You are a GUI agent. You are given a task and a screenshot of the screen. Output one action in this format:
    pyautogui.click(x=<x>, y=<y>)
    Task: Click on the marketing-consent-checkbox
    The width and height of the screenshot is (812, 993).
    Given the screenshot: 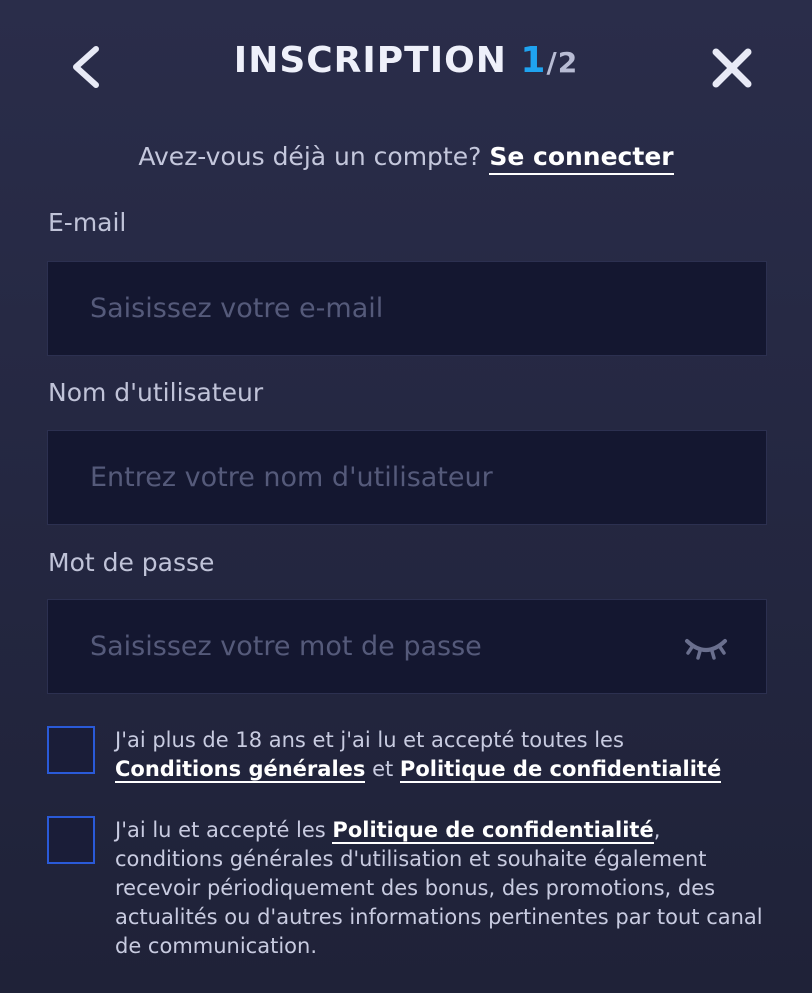 What is the action you would take?
    pyautogui.click(x=71, y=840)
    